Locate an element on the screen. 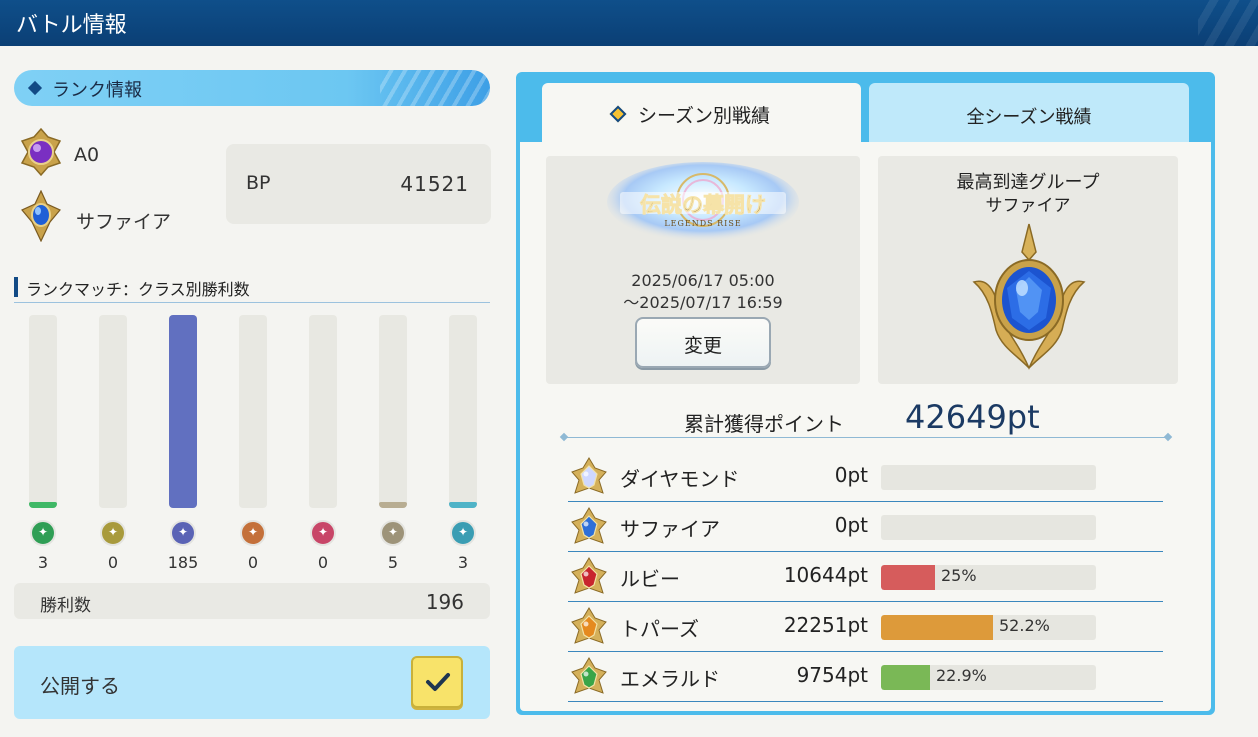  total-divider is located at coordinates (866, 437).